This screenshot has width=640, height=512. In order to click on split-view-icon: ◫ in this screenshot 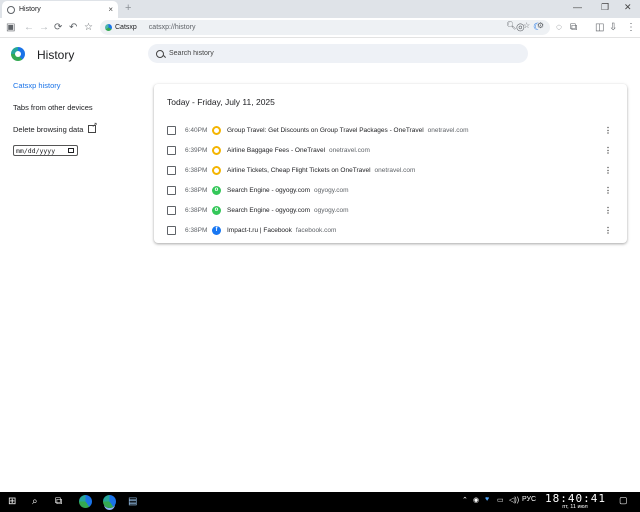, I will do `click(599, 28)`.